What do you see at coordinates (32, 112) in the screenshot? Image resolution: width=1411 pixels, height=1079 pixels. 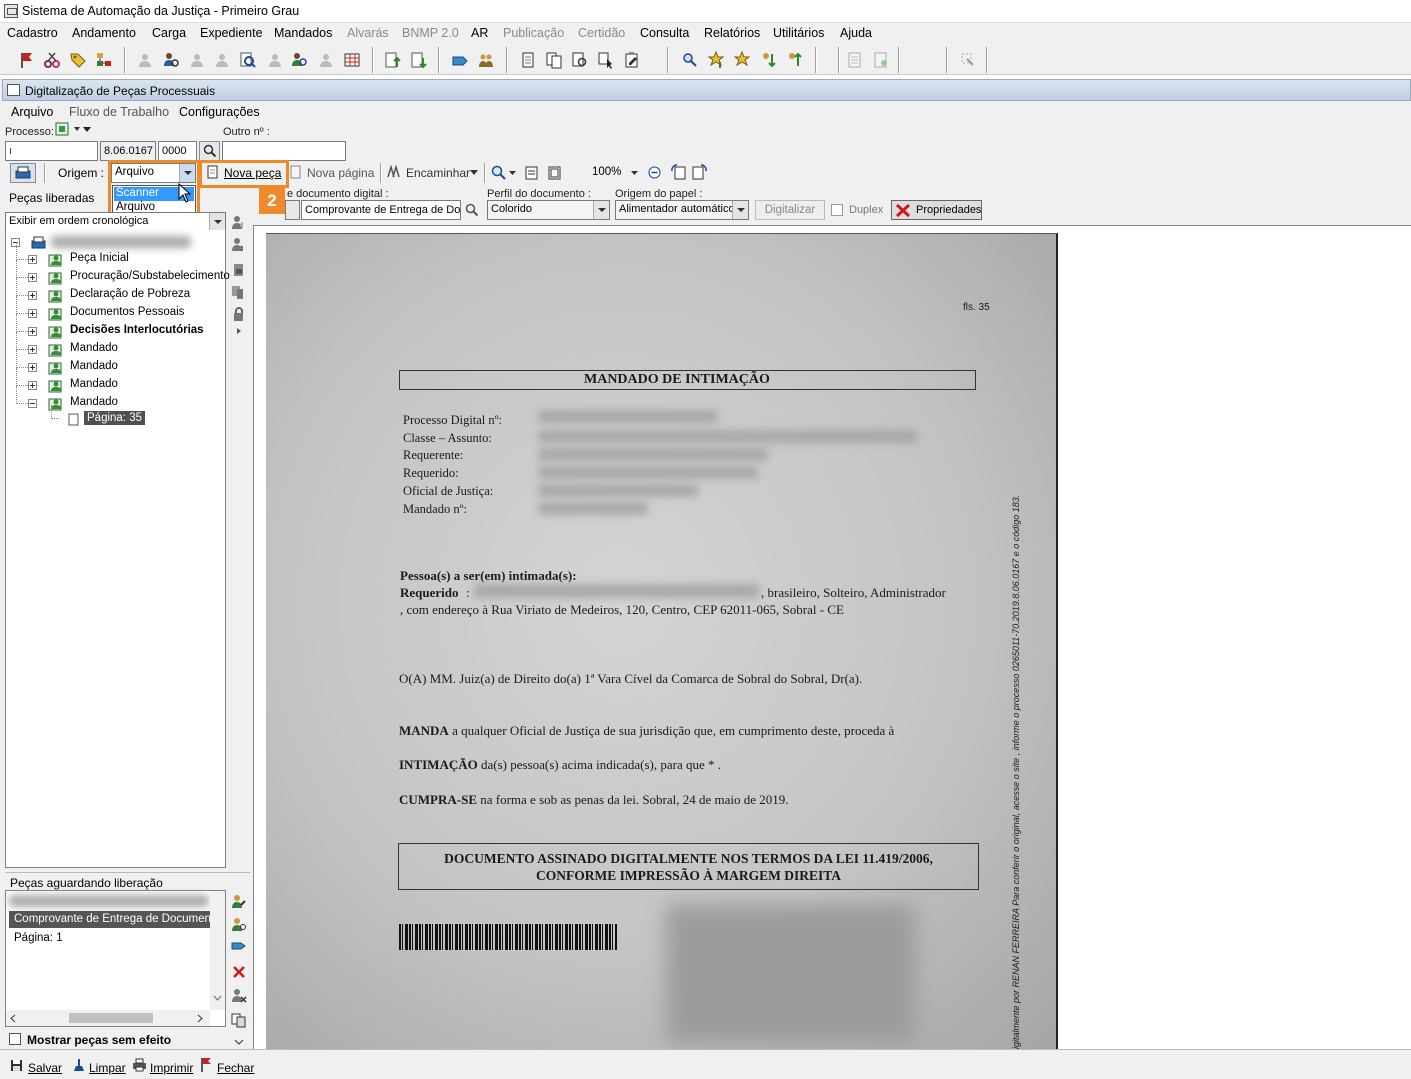 I see `menu-arquivo: Arquivo` at bounding box center [32, 112].